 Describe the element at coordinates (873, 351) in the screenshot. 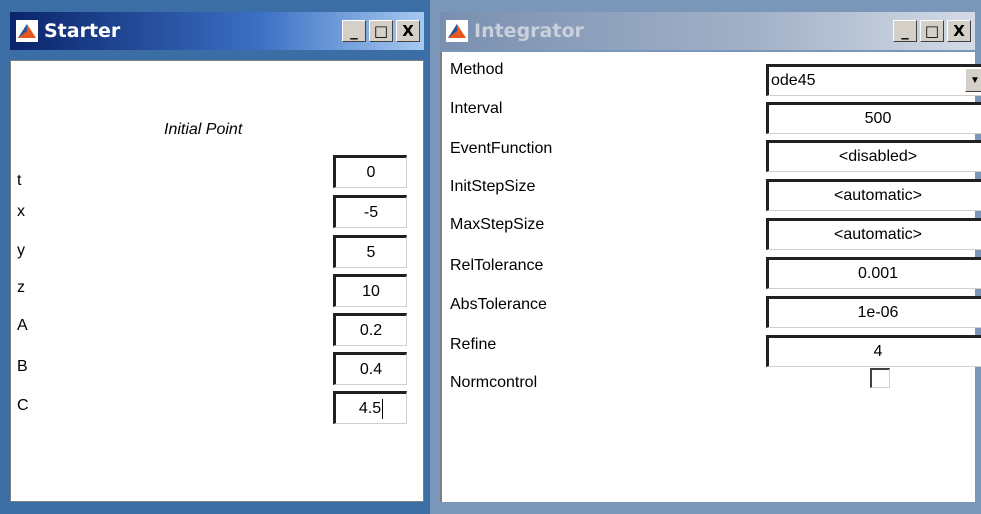

I see `refine-field: 4` at that location.